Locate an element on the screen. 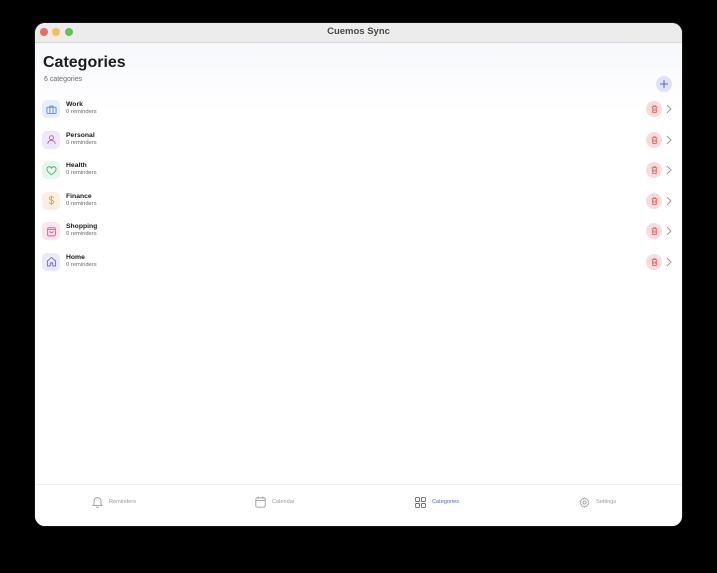 Image resolution: width=717 pixels, height=573 pixels. shopping-bag-icon is located at coordinates (51, 232).